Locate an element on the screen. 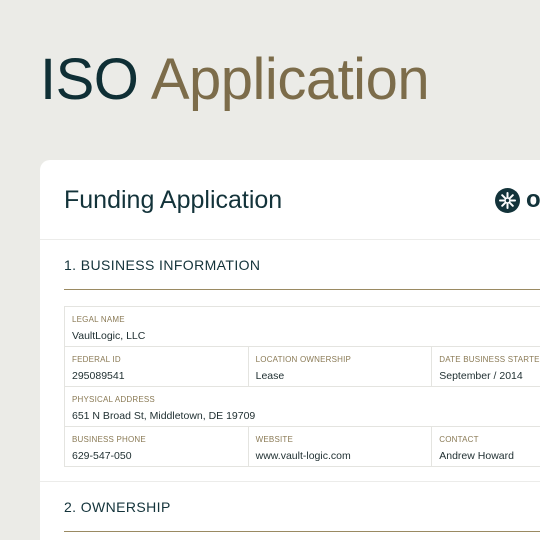 This screenshot has width=540, height=540. page-heading: ISO Application is located at coordinates (235, 79).